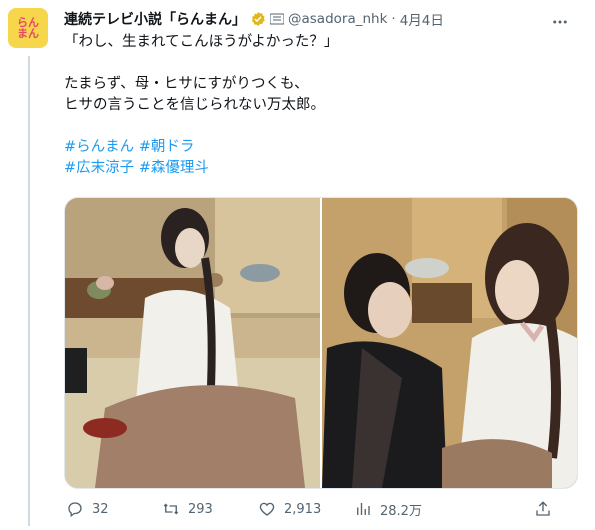 The width and height of the screenshot is (595, 530). Describe the element at coordinates (200, 509) in the screenshot. I see `retweet-count: 293` at that location.